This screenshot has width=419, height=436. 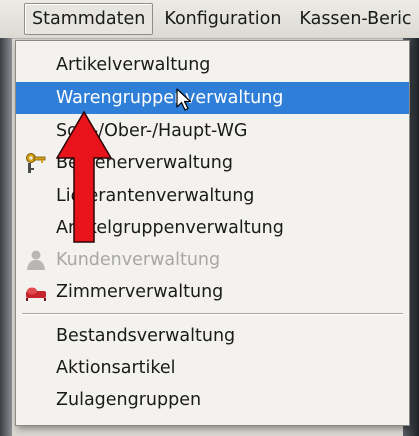 What do you see at coordinates (184, 99) in the screenshot?
I see `mouse-cursor-icon` at bounding box center [184, 99].